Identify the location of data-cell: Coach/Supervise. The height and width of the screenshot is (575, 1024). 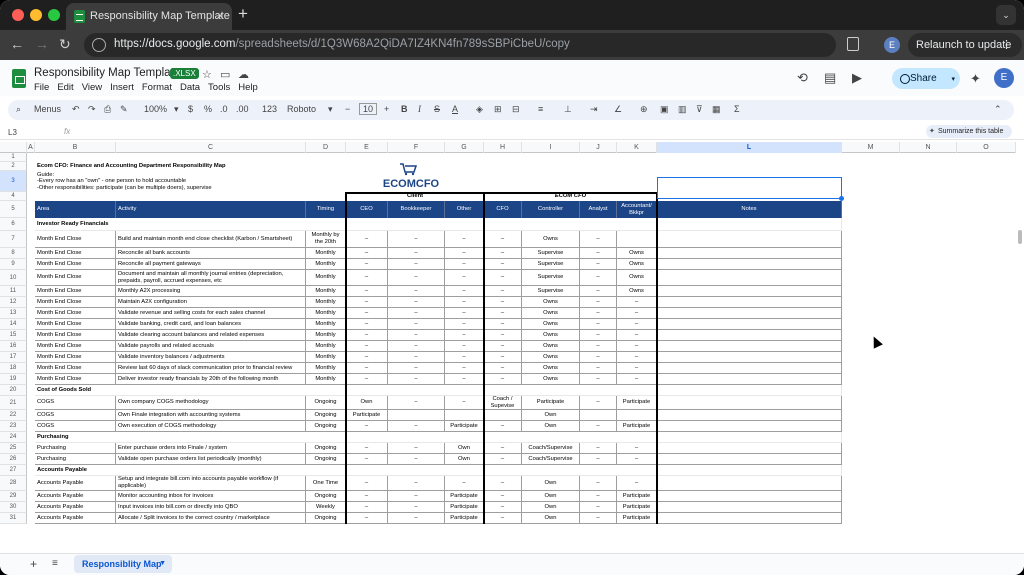
(551, 448).